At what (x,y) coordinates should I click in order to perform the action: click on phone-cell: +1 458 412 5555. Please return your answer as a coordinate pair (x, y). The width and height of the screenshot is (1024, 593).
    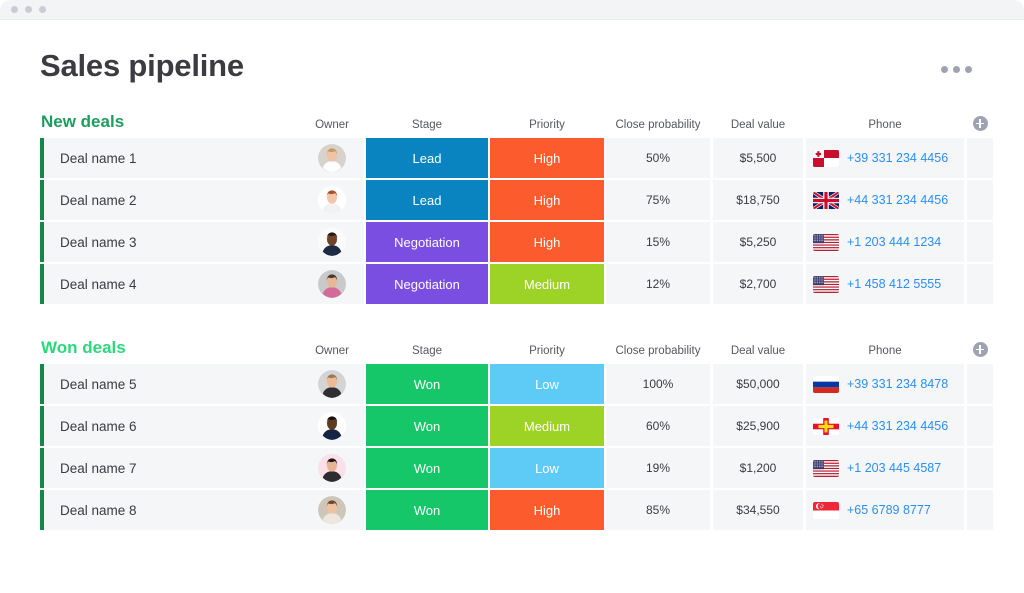
    Looking at the image, I should click on (885, 284).